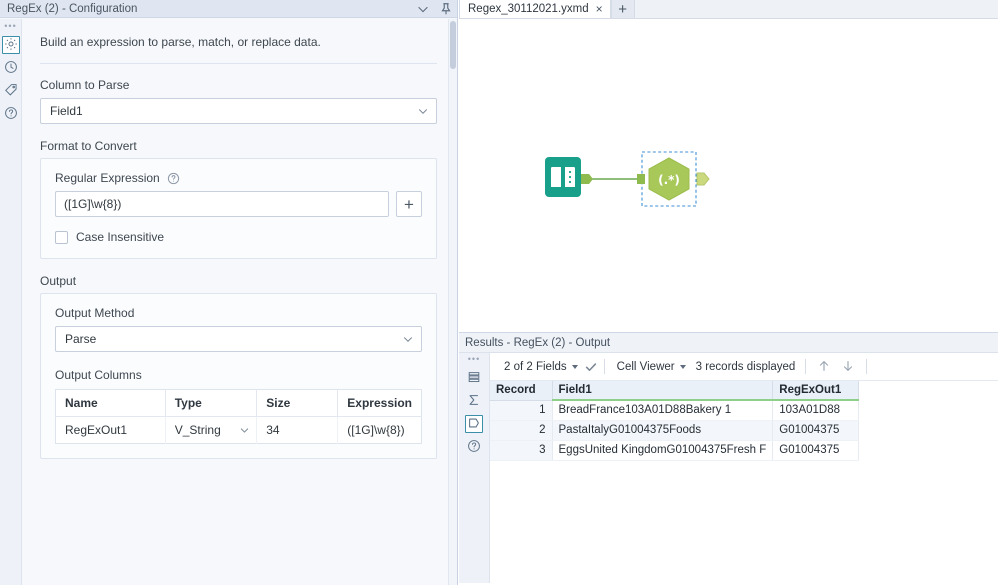 The image size is (998, 585). Describe the element at coordinates (452, 302) in the screenshot. I see `configuration-scrollbar` at that location.